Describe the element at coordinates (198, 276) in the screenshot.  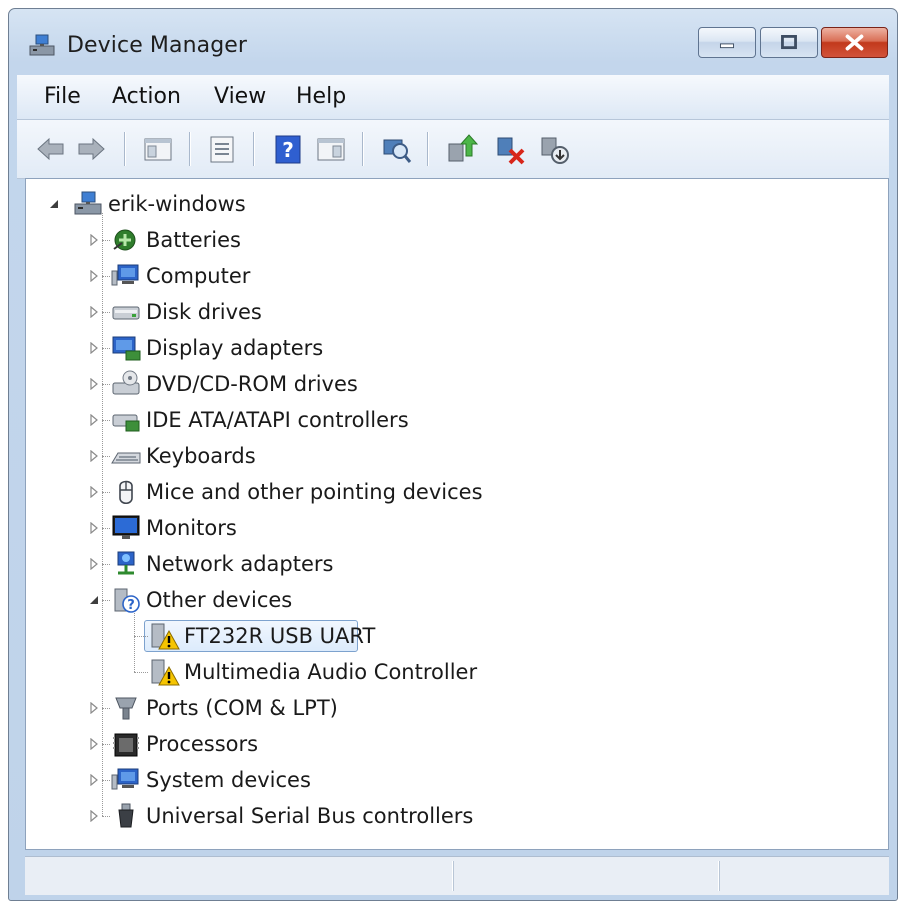
I see `tree-item-label: Computer` at that location.